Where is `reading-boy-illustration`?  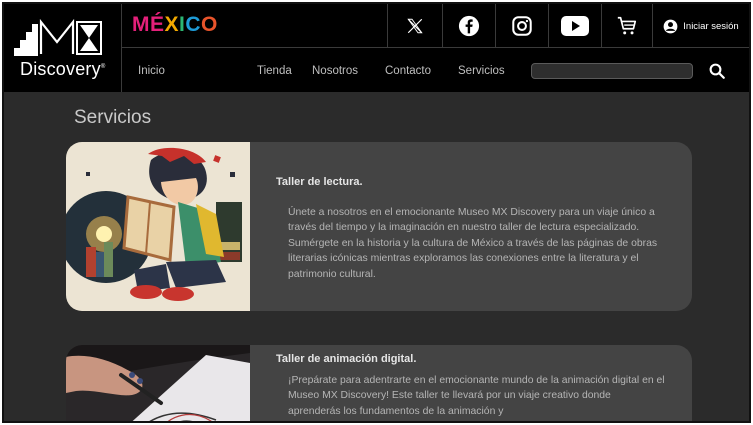
reading-boy-illustration is located at coordinates (158, 226).